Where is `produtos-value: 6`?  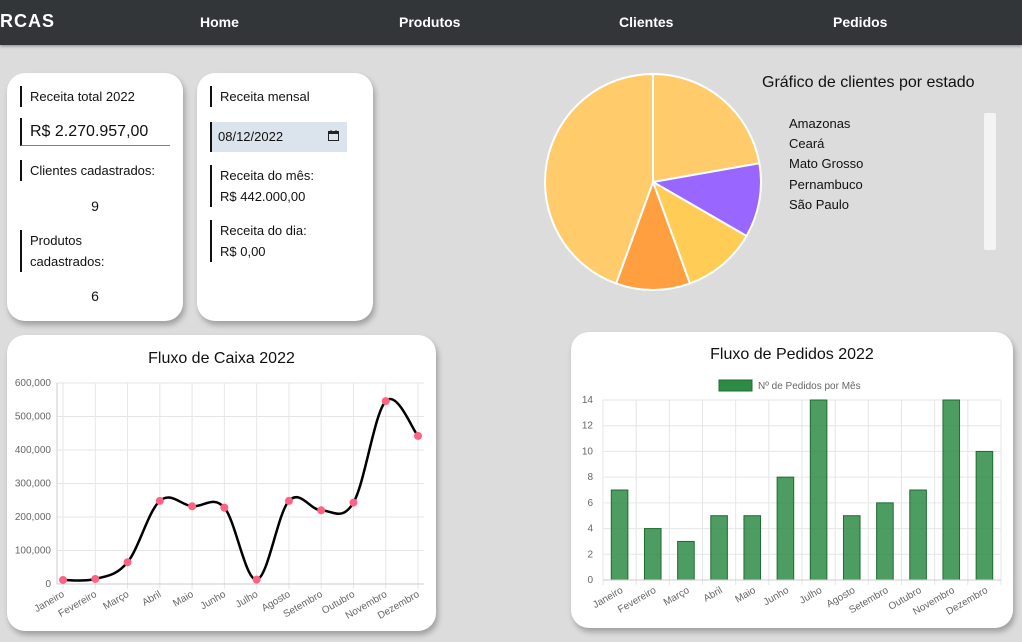 produtos-value: 6 is located at coordinates (95, 296).